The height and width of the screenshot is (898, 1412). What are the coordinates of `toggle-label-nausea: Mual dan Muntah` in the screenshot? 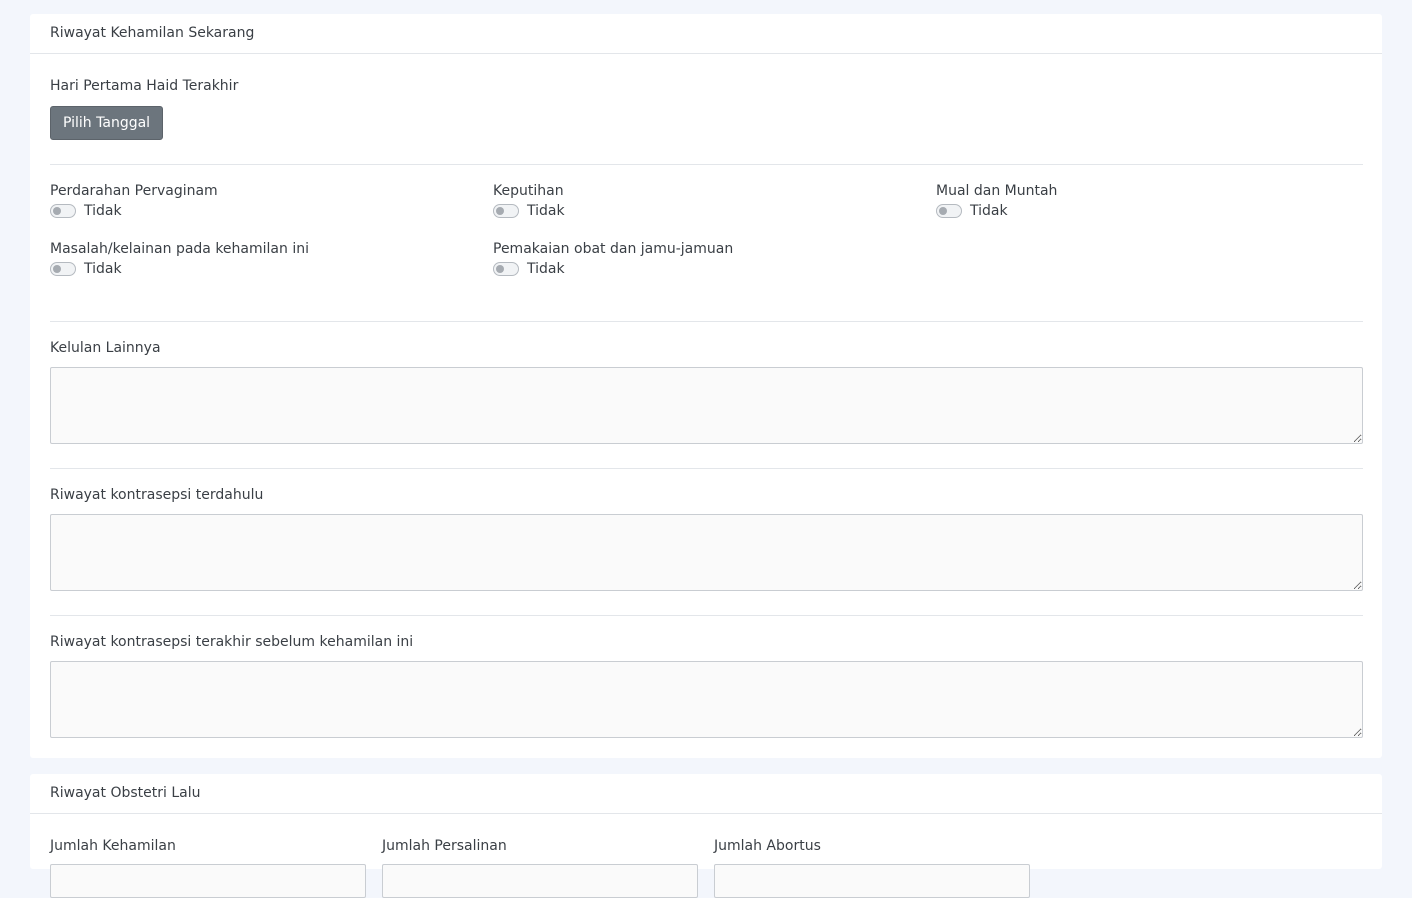 It's located at (997, 191).